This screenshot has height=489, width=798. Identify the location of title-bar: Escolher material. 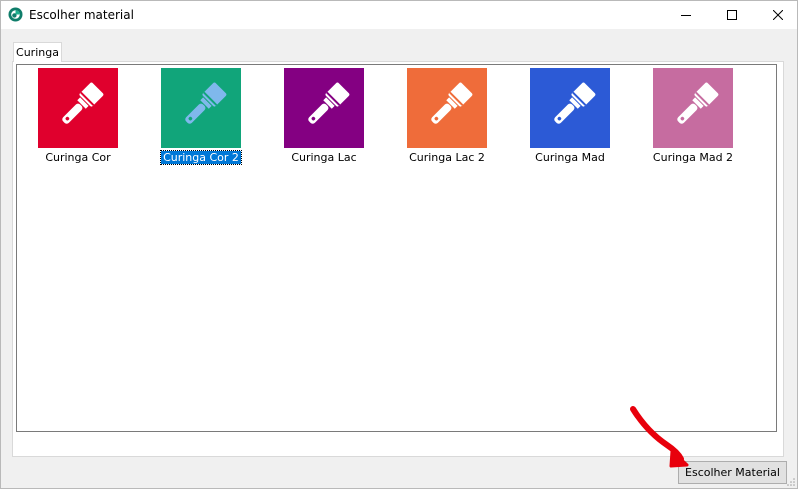
(399, 15).